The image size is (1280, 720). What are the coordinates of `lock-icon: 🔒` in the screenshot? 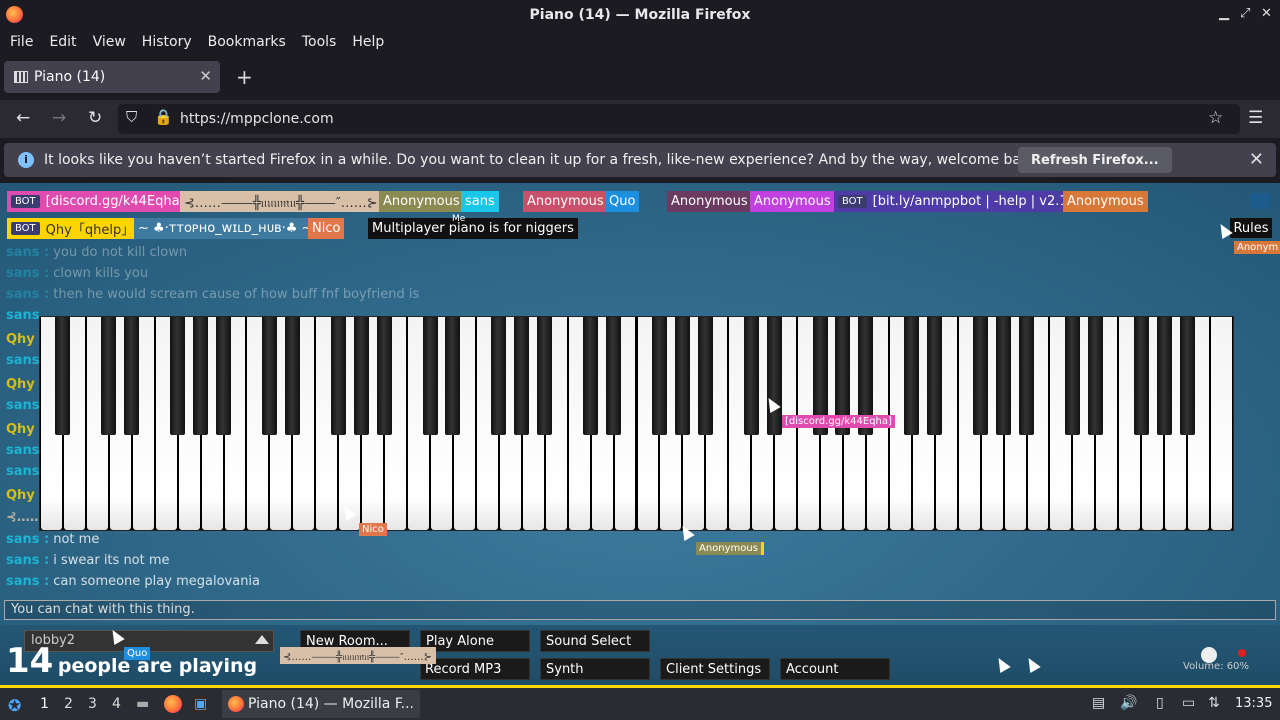 It's located at (163, 117).